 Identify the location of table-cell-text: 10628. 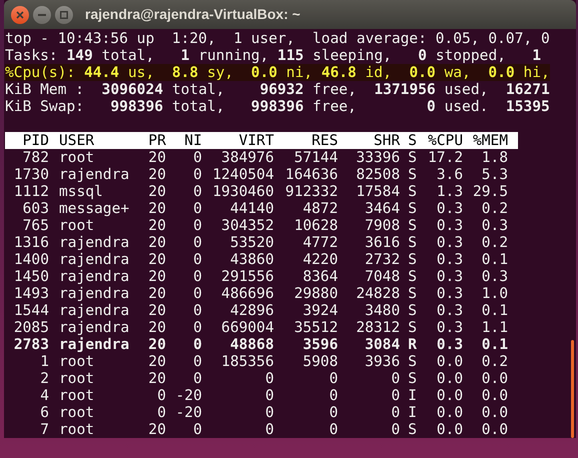
(315, 225).